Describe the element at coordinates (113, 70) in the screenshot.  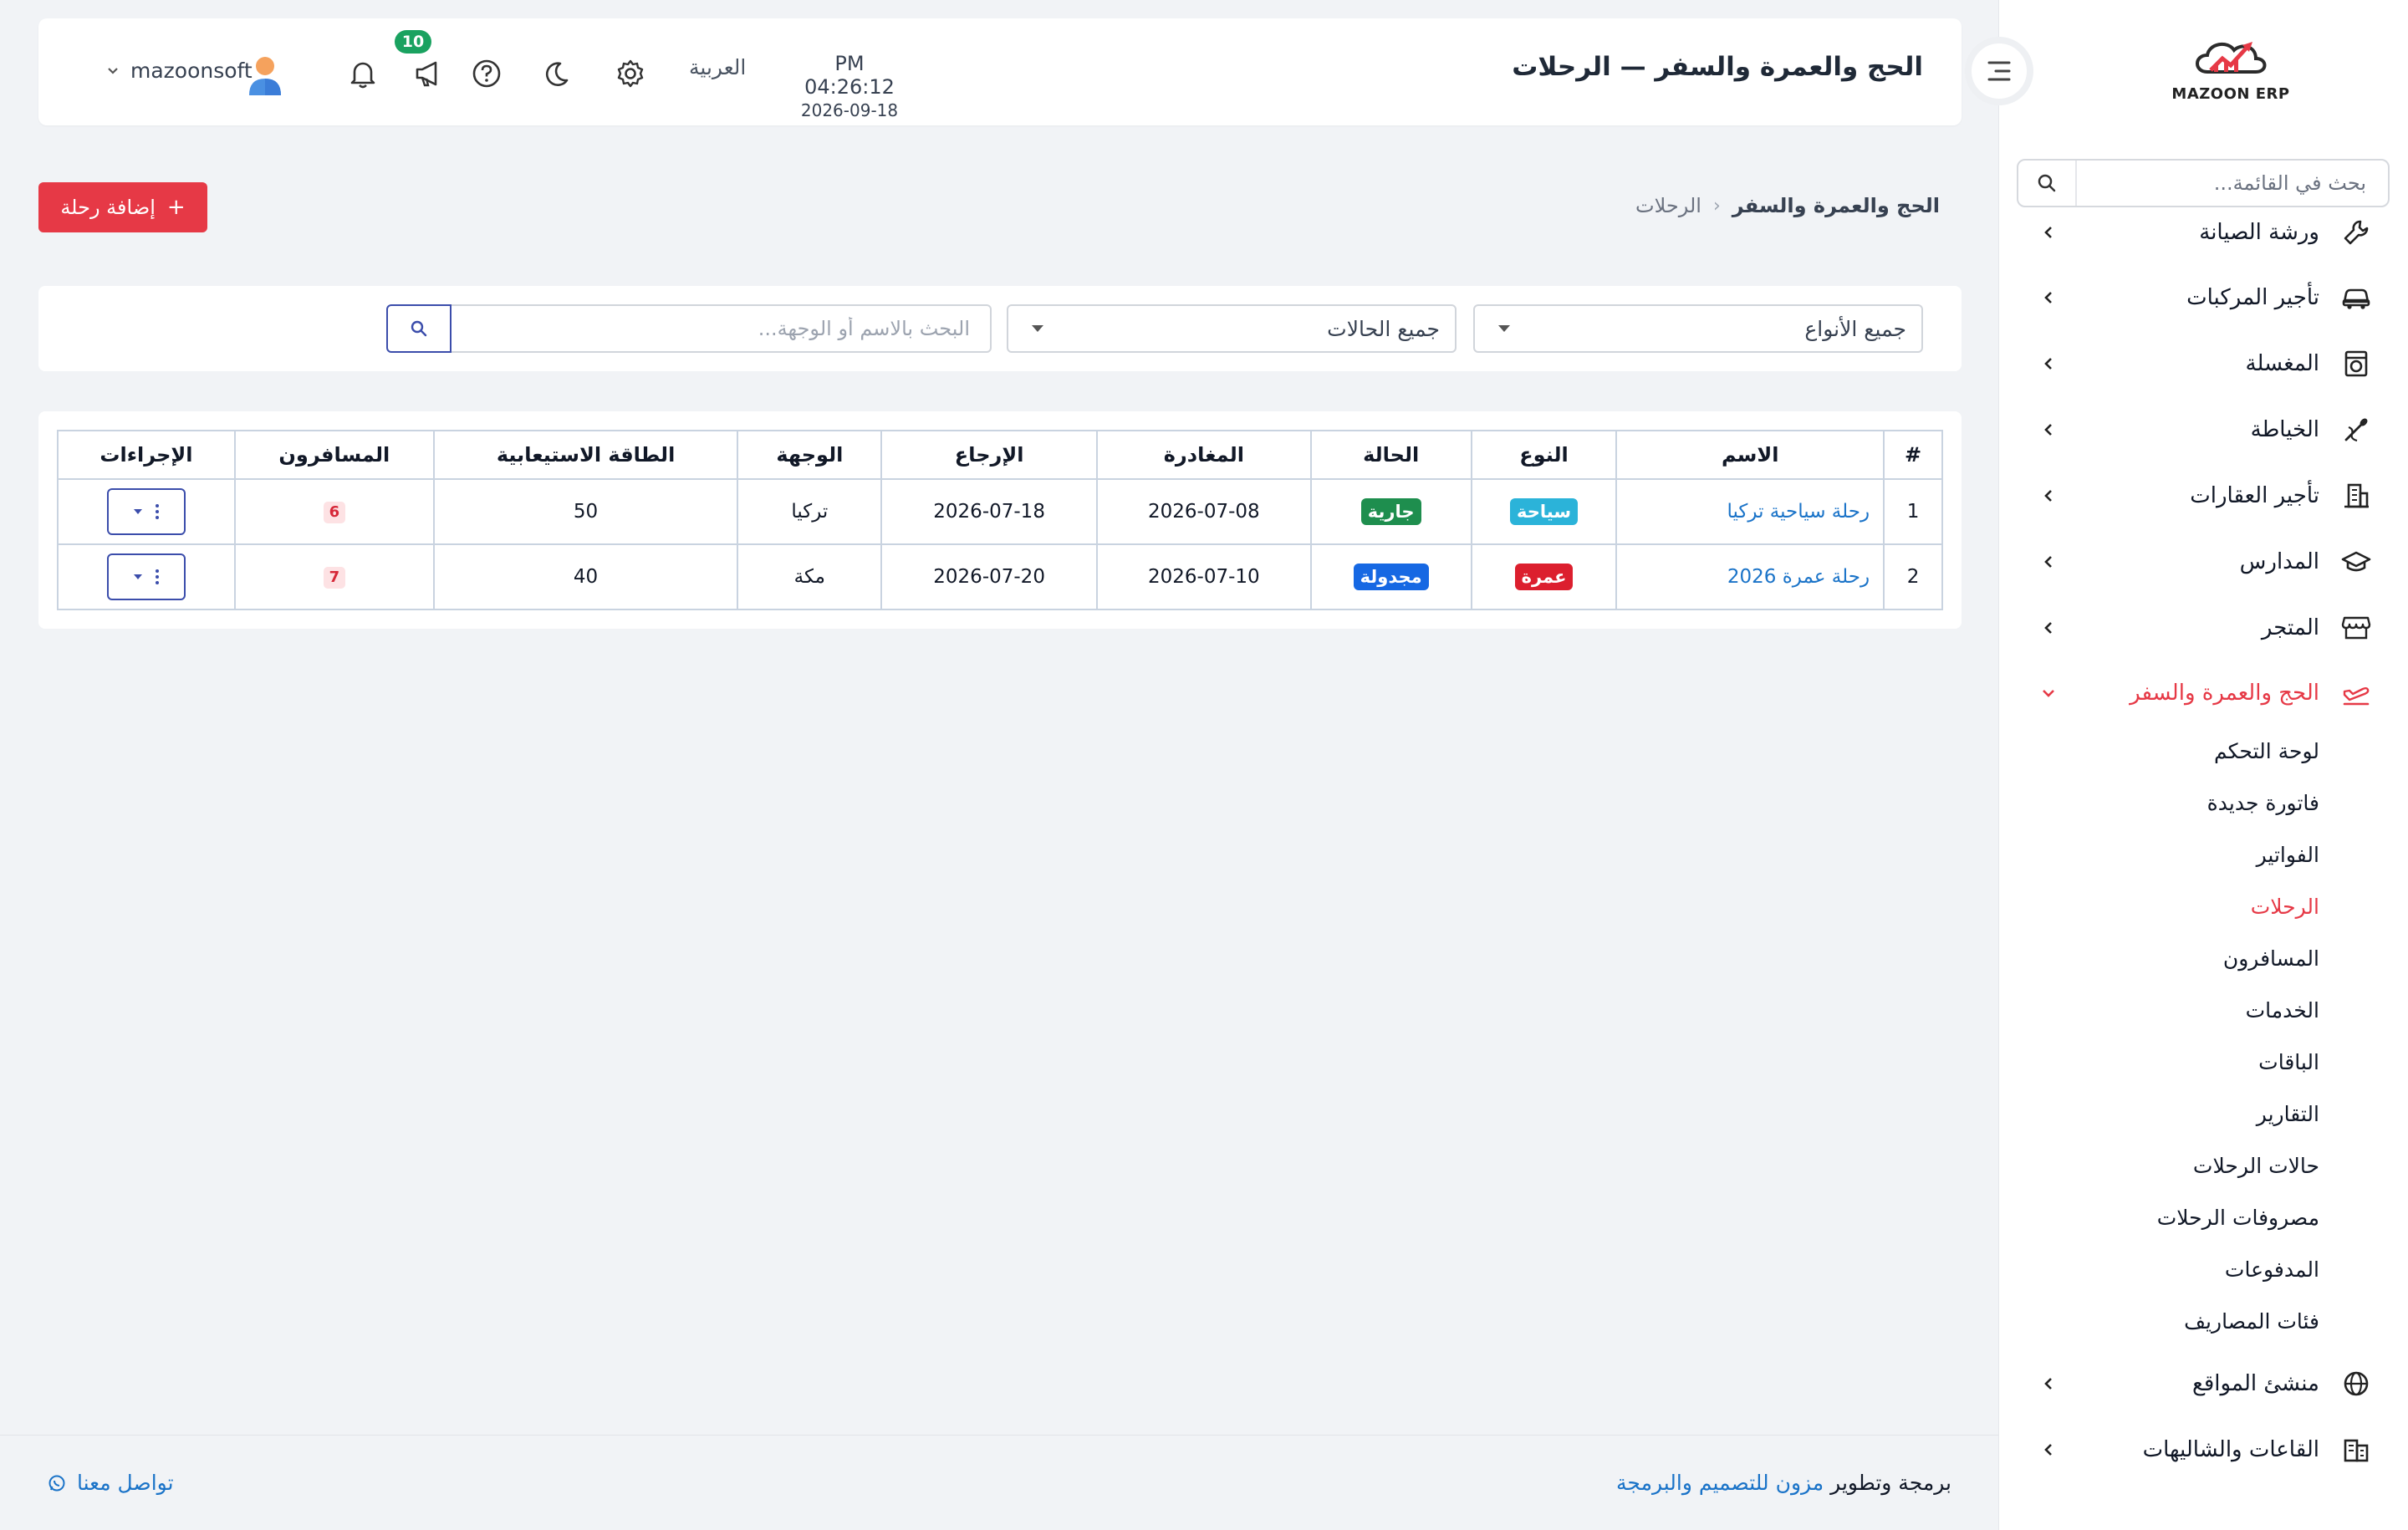
I see `chevron-down-icon` at that location.